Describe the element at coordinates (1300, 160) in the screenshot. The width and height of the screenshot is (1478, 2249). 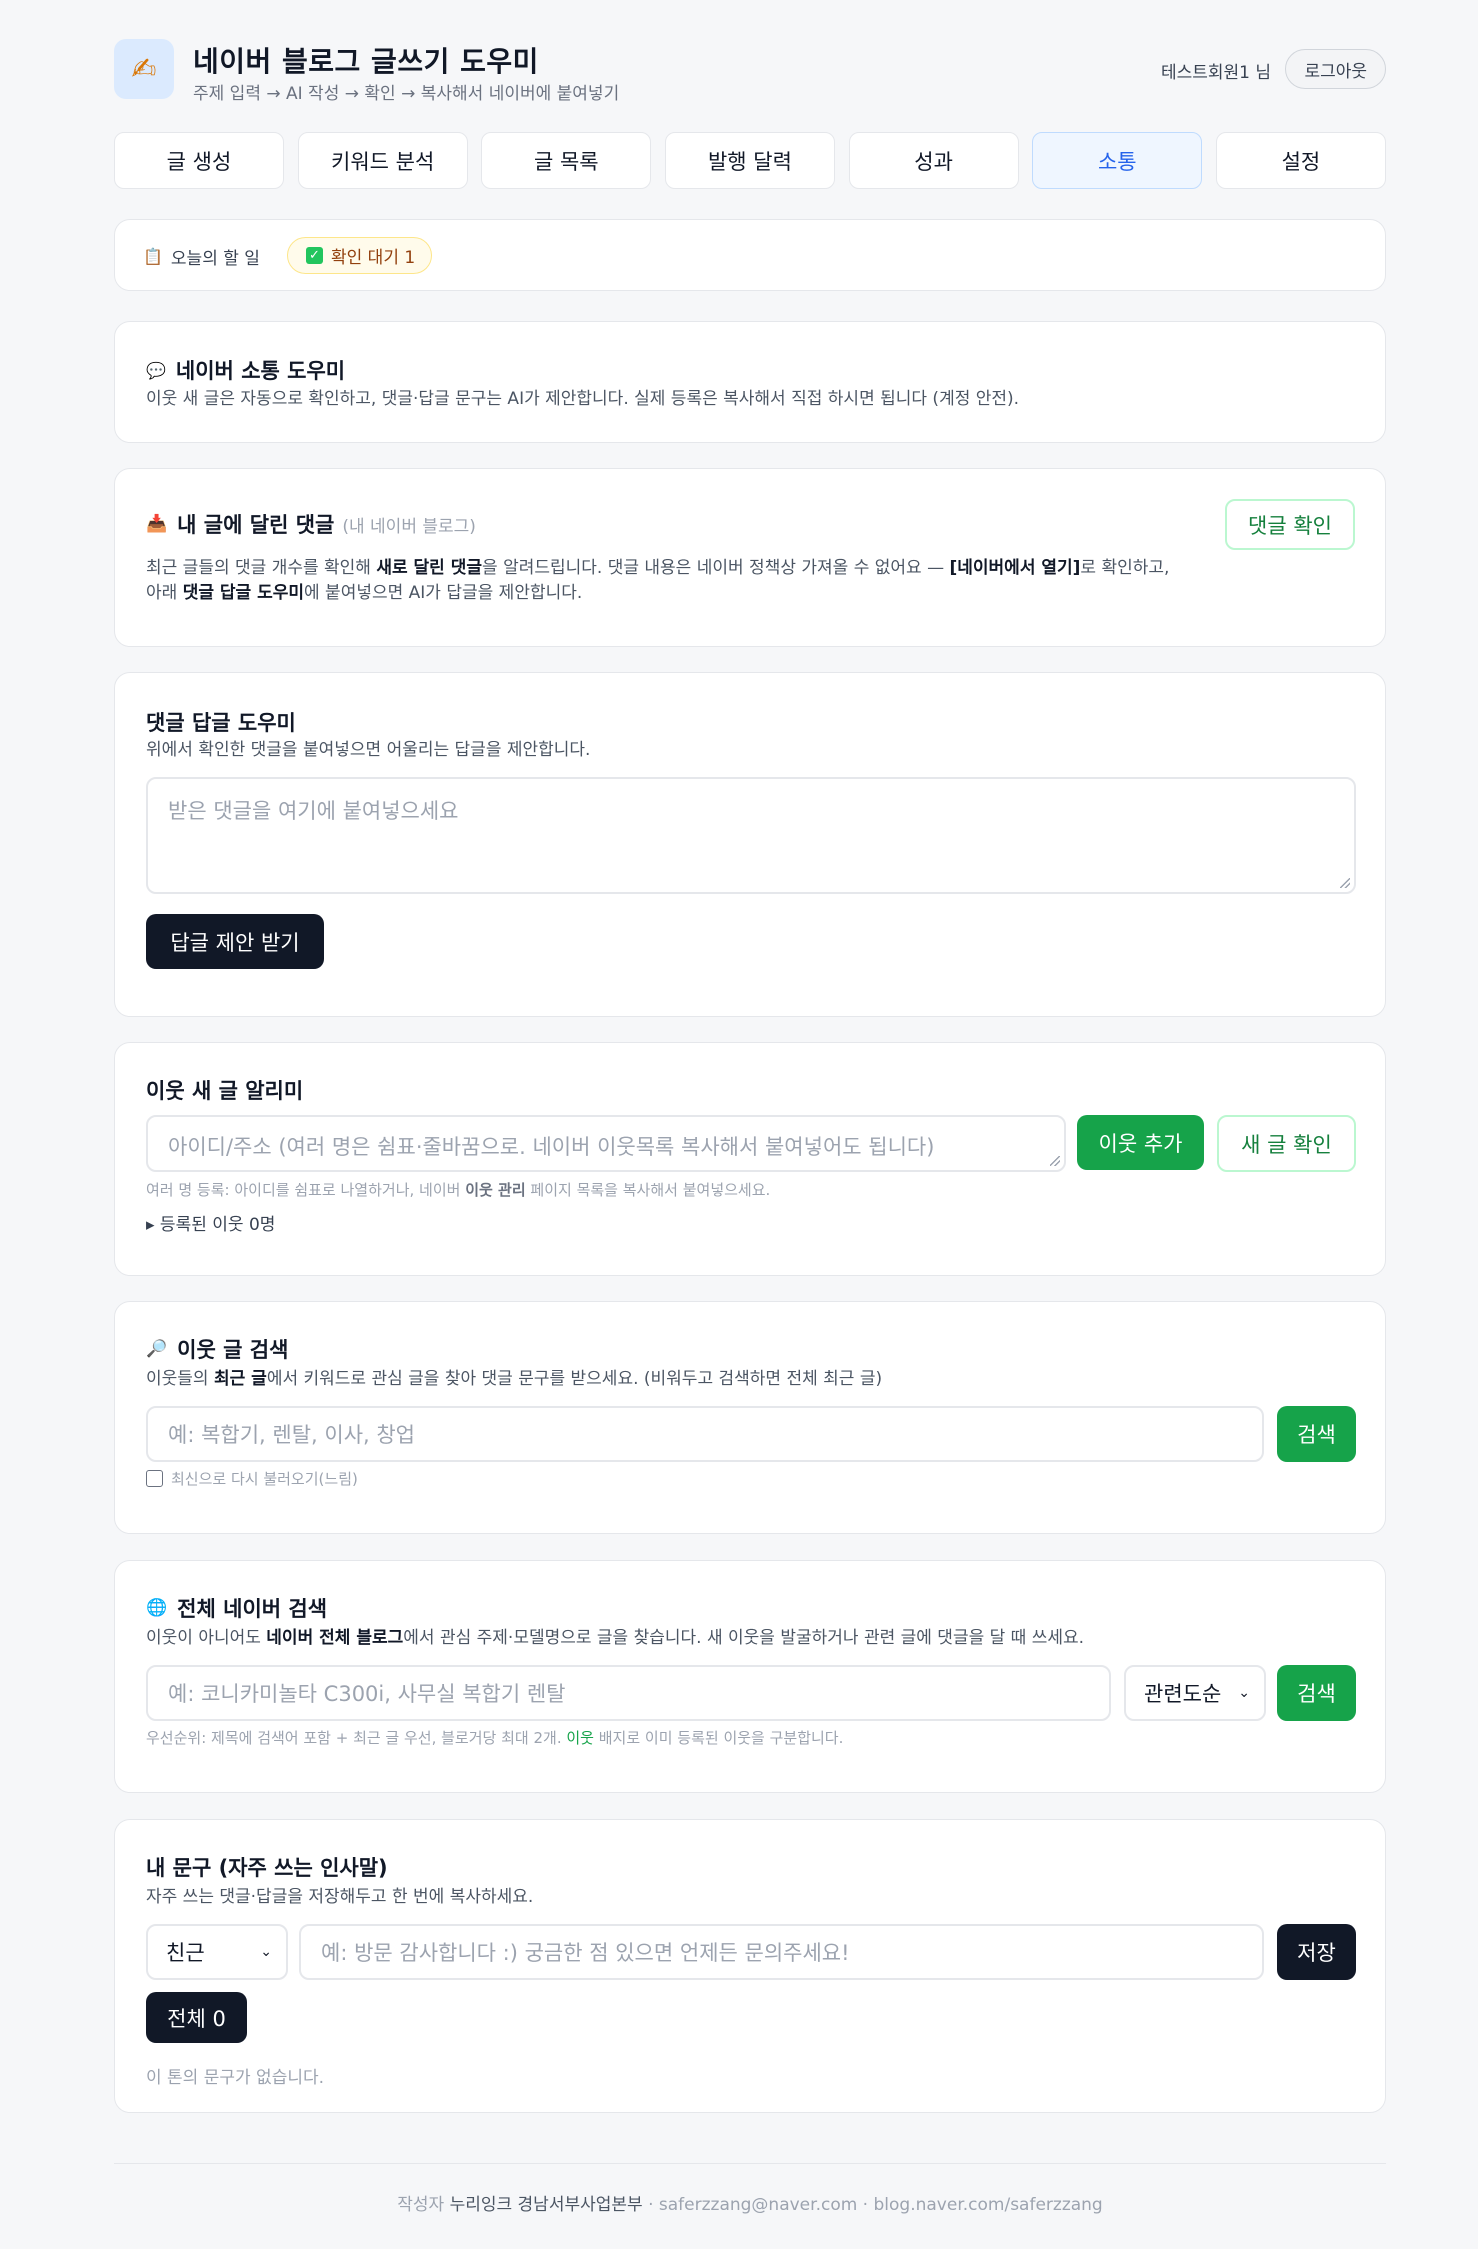
I see `tab-settings: 설정` at that location.